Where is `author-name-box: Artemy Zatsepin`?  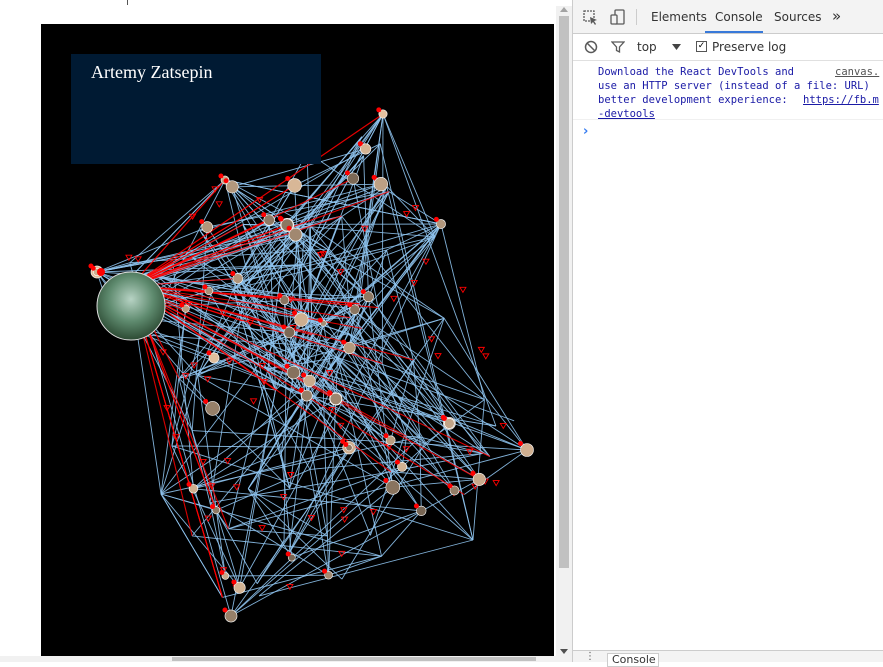 author-name-box: Artemy Zatsepin is located at coordinates (196, 109).